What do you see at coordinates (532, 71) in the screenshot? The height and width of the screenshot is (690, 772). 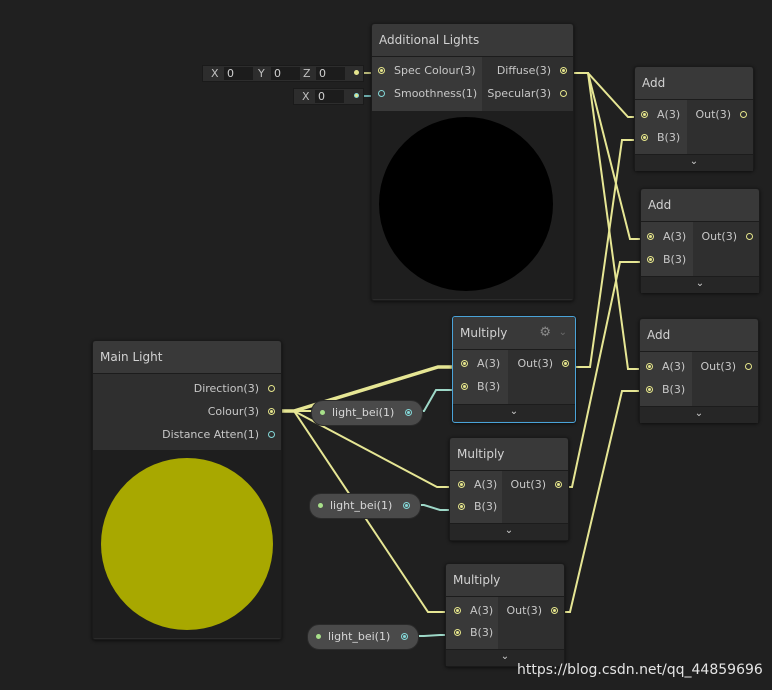 I see `output-diffuse: Diffuse(3)` at bounding box center [532, 71].